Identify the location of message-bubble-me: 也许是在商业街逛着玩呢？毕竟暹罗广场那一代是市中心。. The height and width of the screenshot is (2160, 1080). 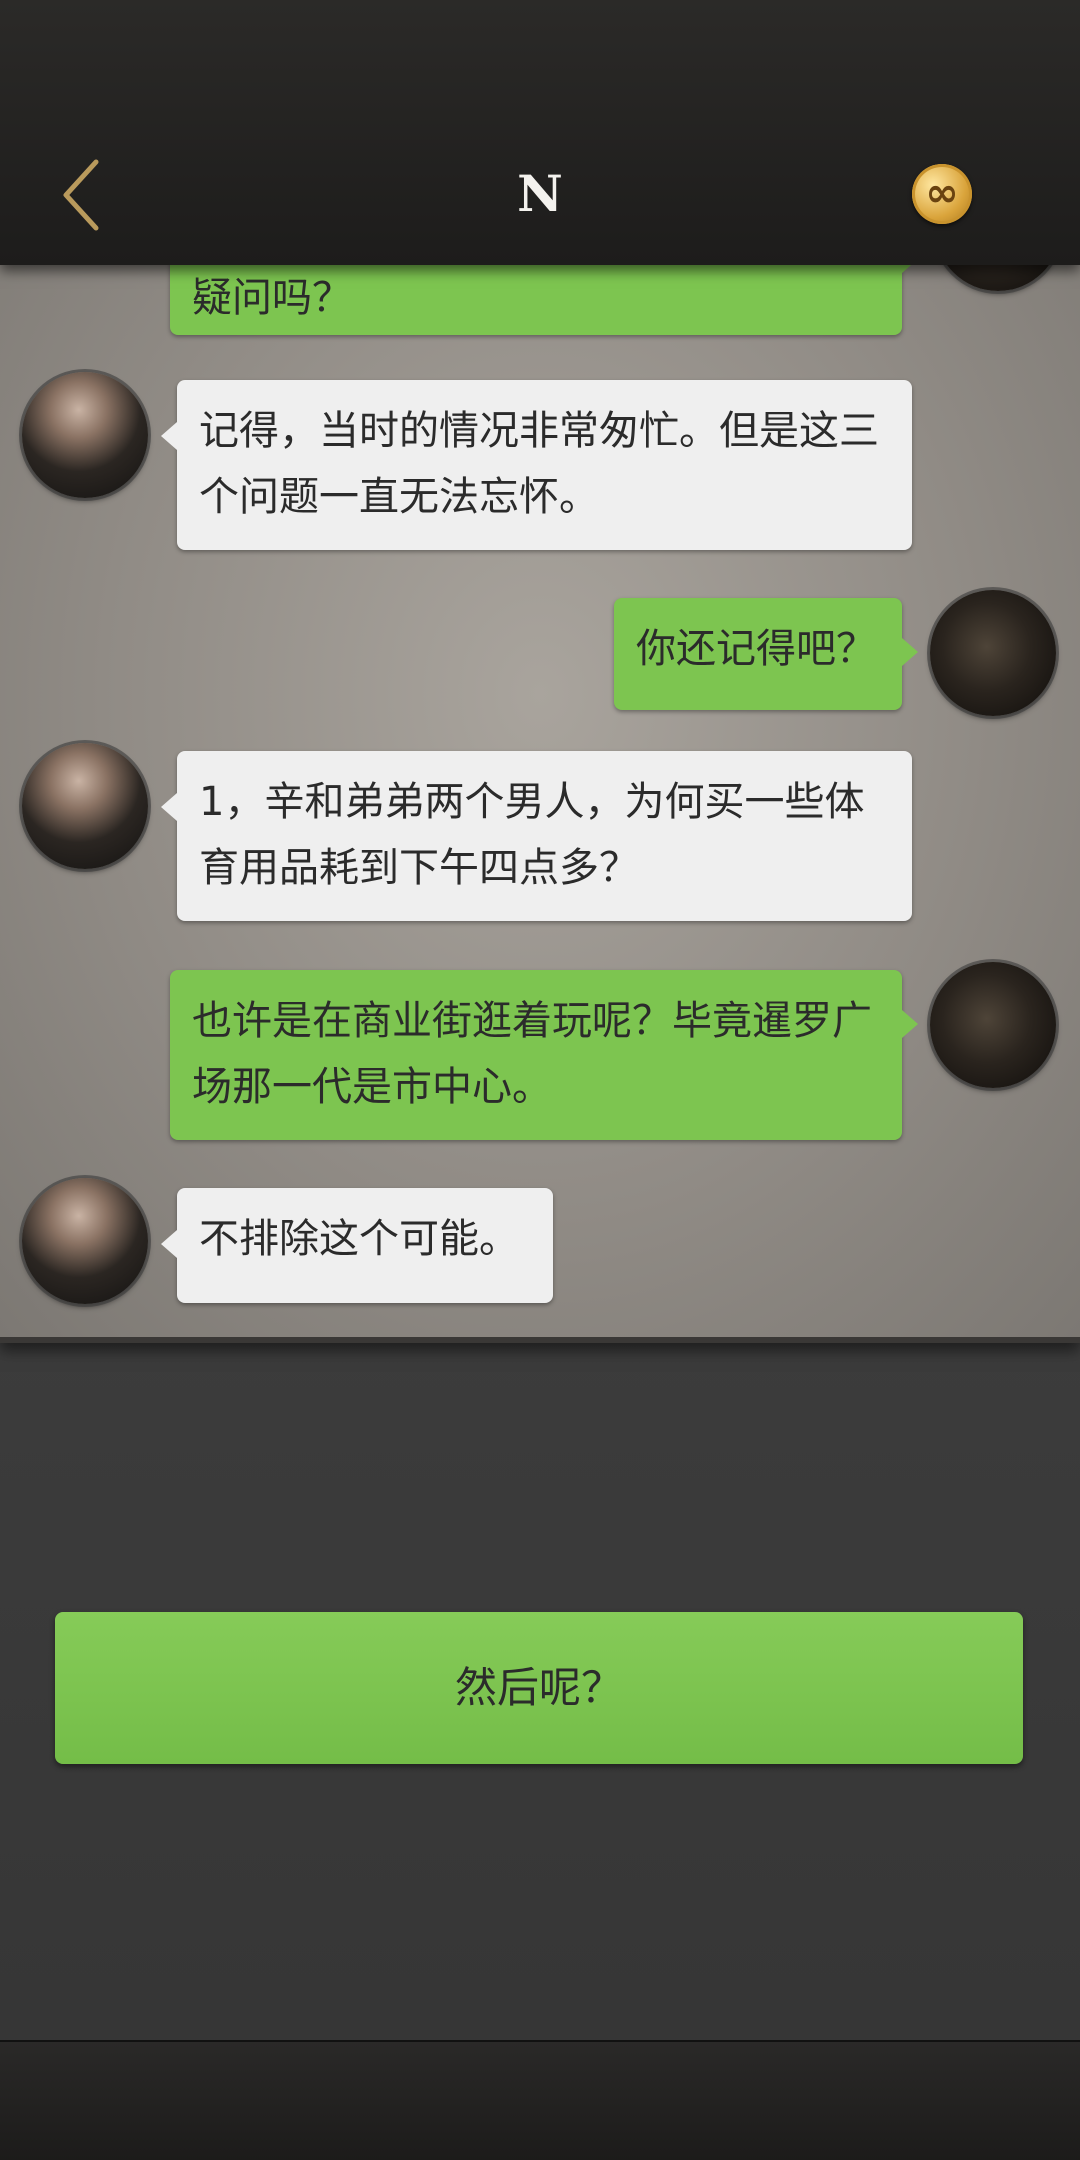
(544, 1055).